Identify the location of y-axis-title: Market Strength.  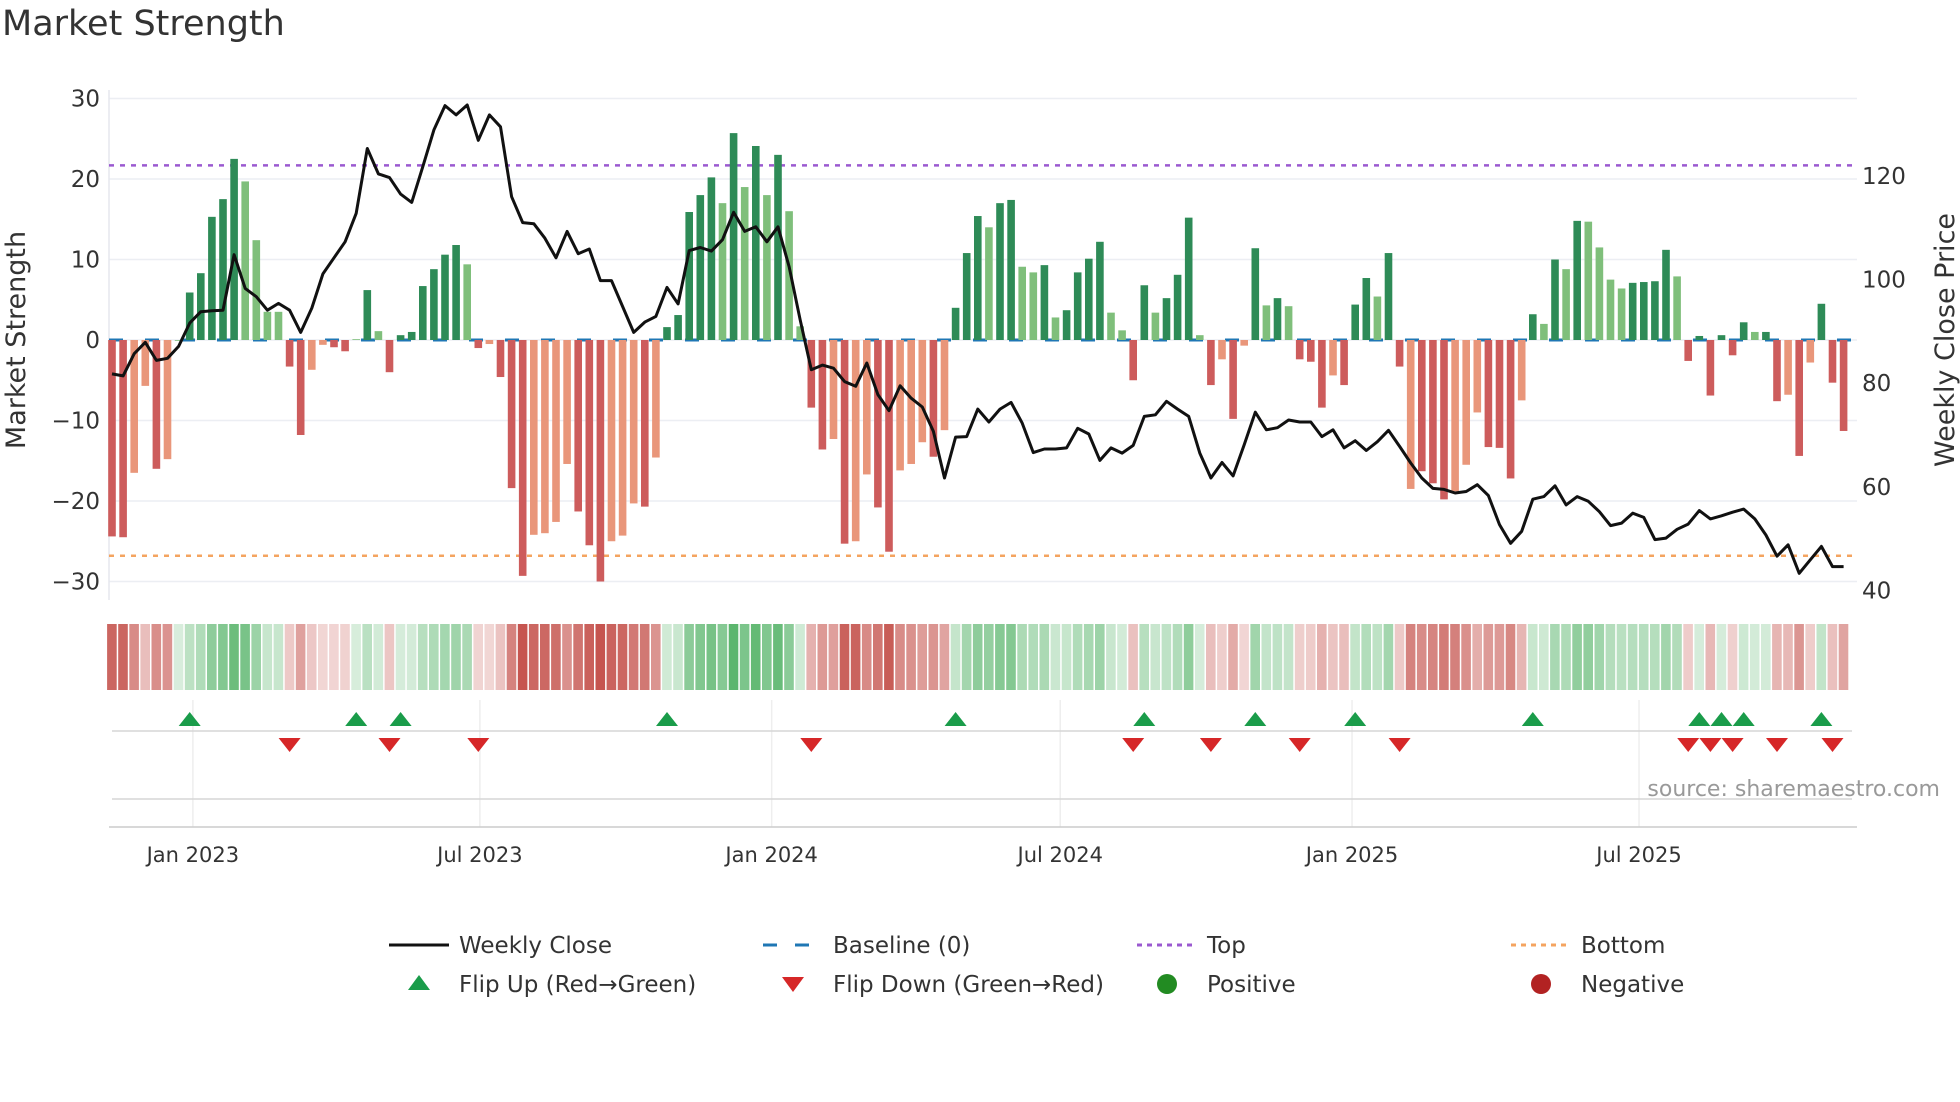
(16, 340).